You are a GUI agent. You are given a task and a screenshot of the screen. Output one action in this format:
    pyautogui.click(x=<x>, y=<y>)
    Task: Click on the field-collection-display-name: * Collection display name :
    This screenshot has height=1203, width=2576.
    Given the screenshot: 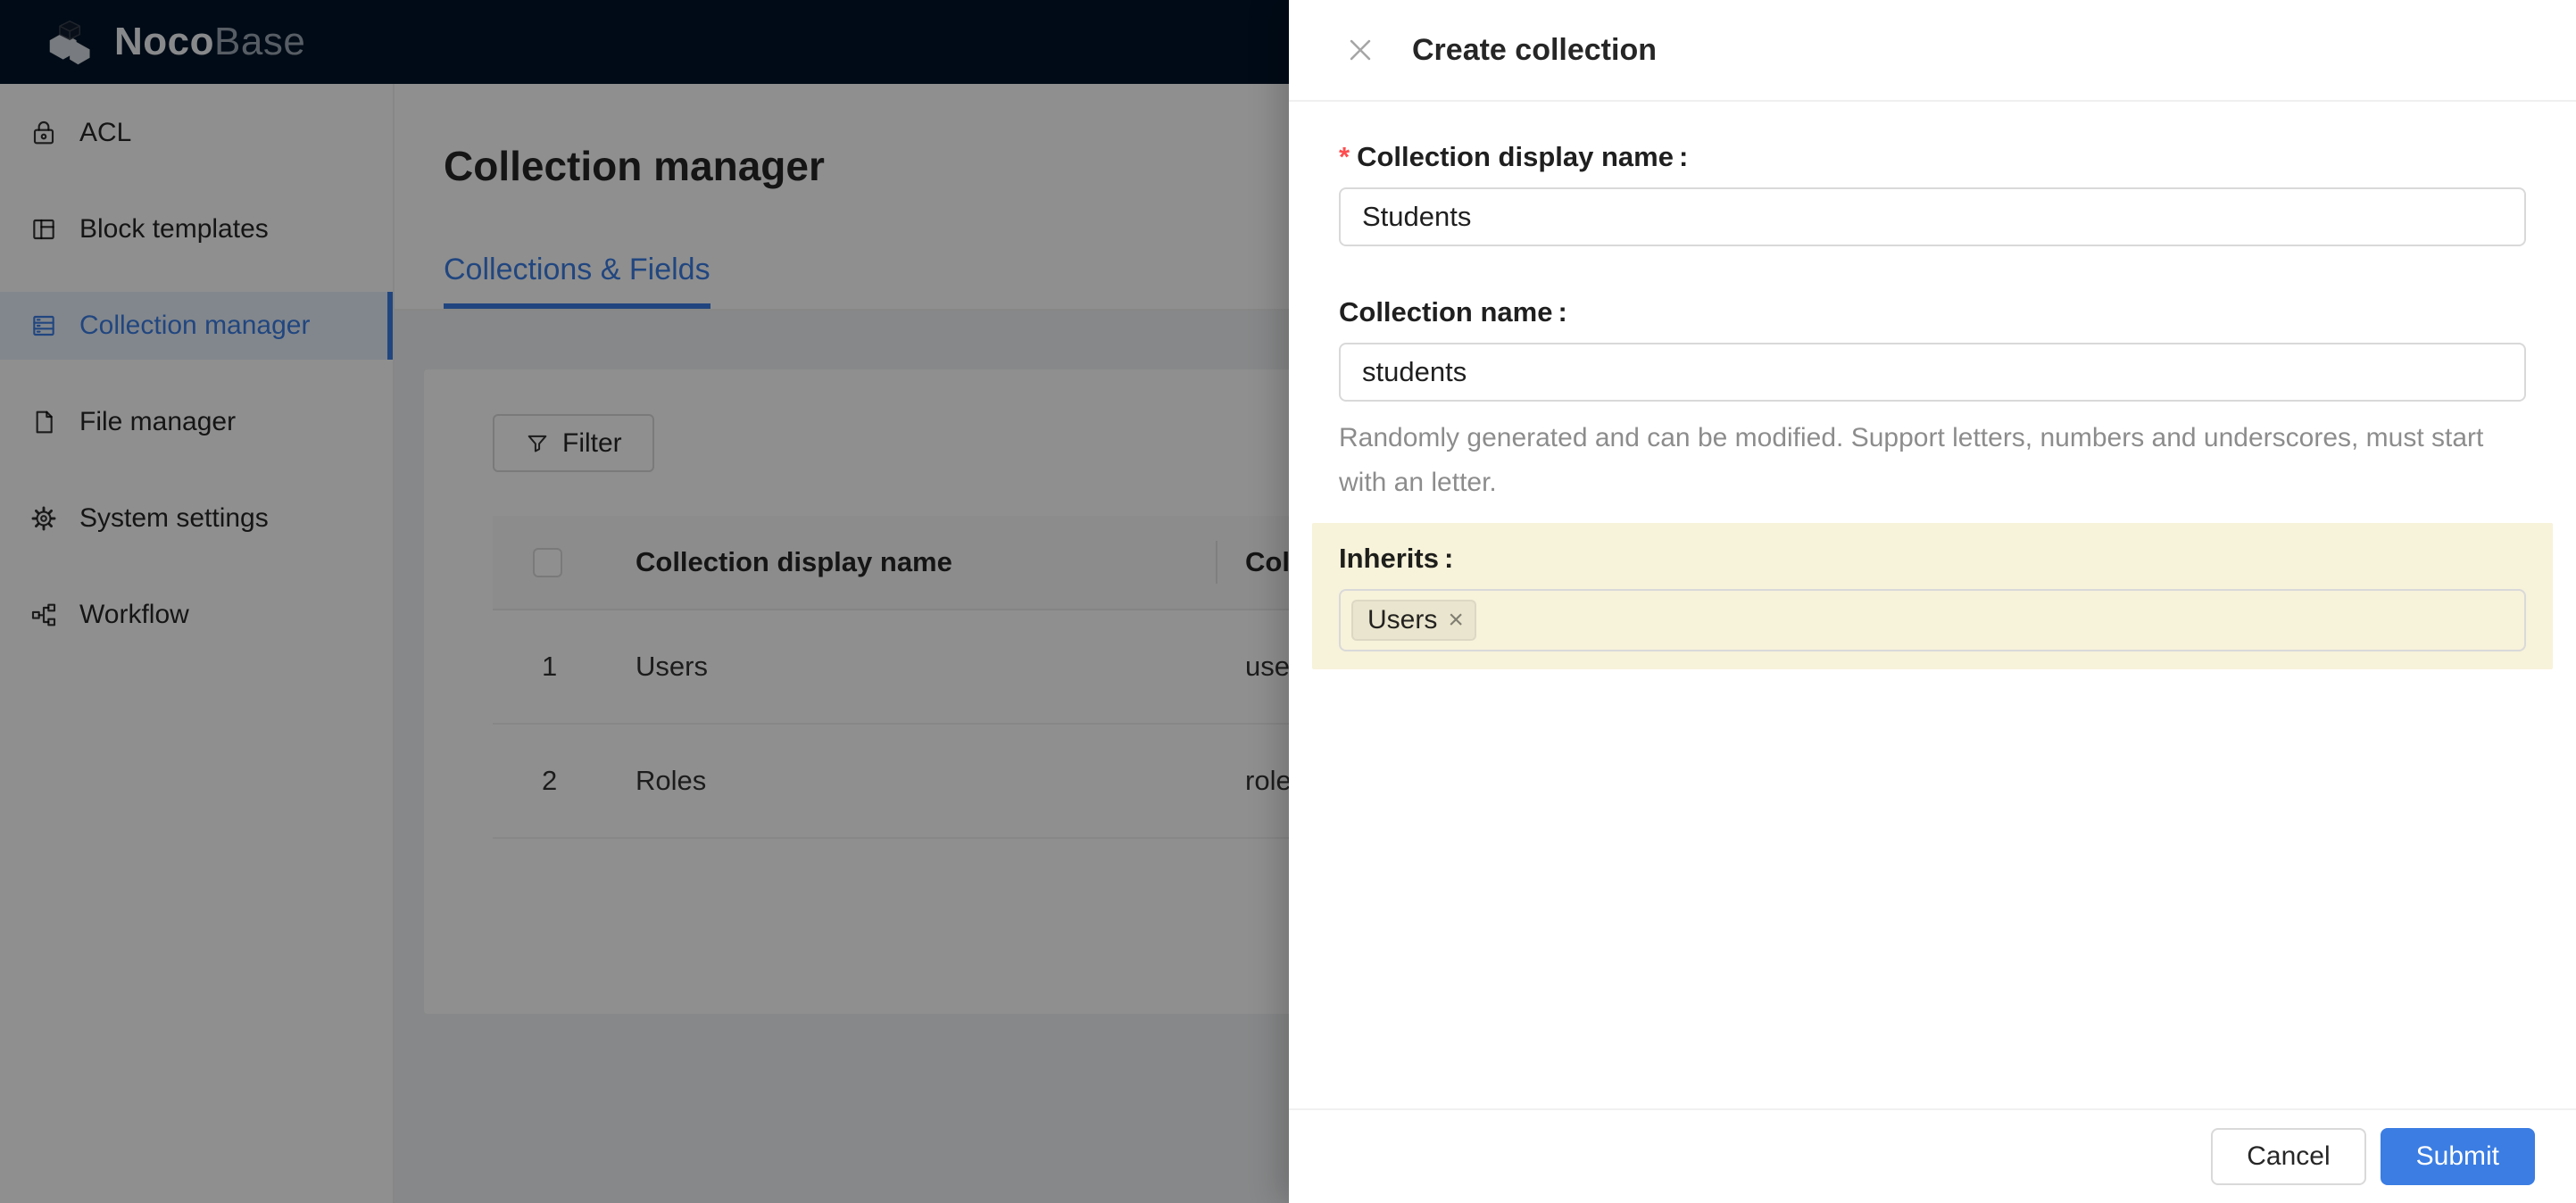 What is the action you would take?
    pyautogui.click(x=1933, y=193)
    